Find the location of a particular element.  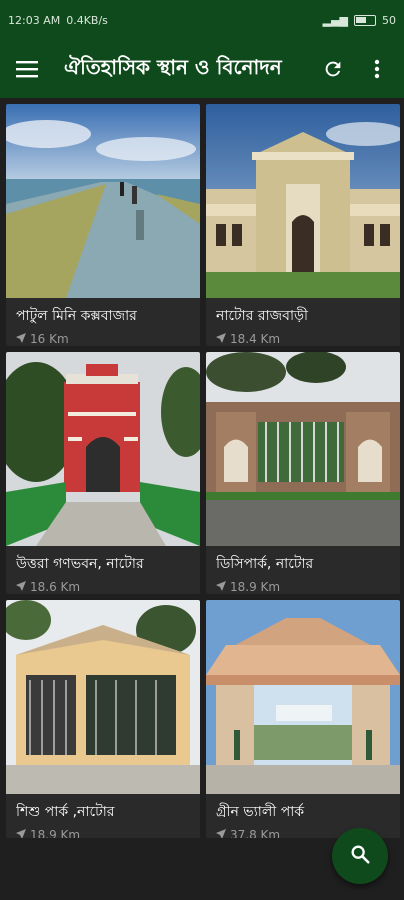

search-button is located at coordinates (360, 856).